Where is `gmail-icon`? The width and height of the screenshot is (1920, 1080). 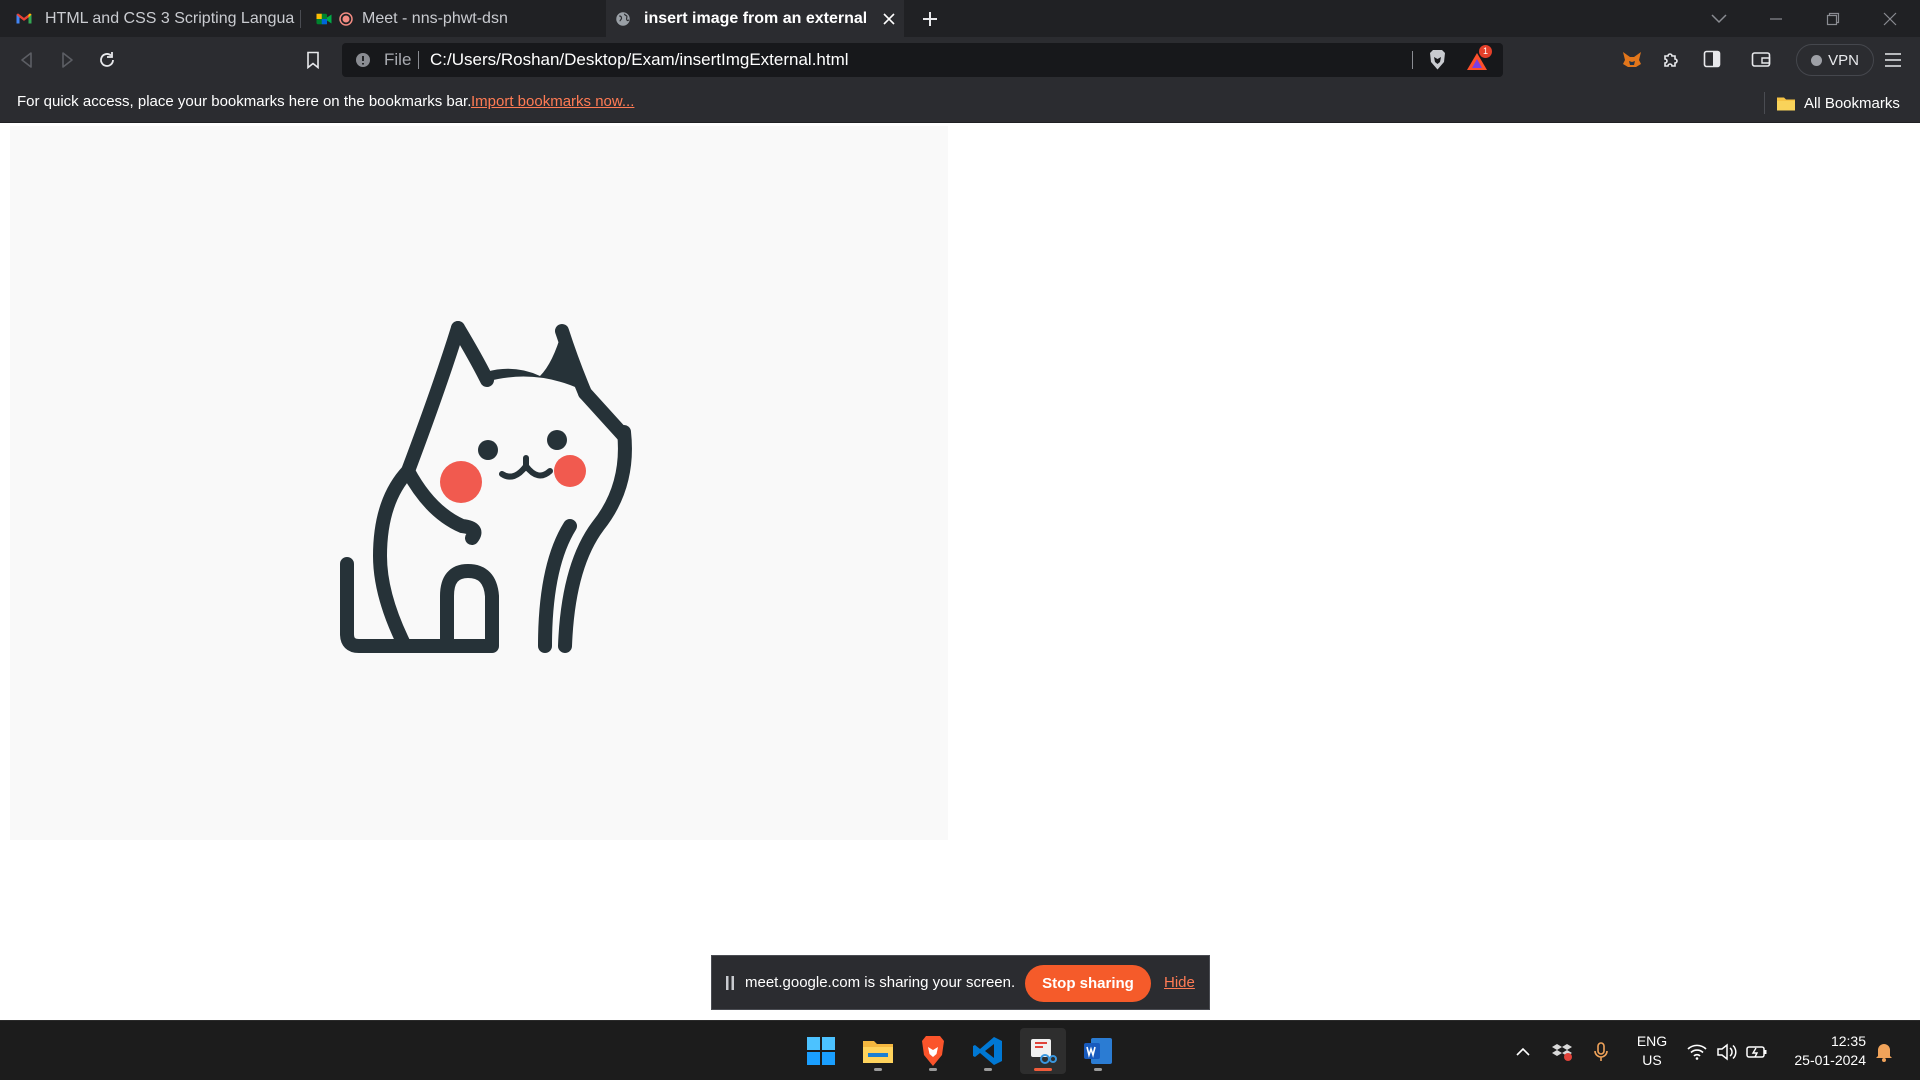
gmail-icon is located at coordinates (24, 17).